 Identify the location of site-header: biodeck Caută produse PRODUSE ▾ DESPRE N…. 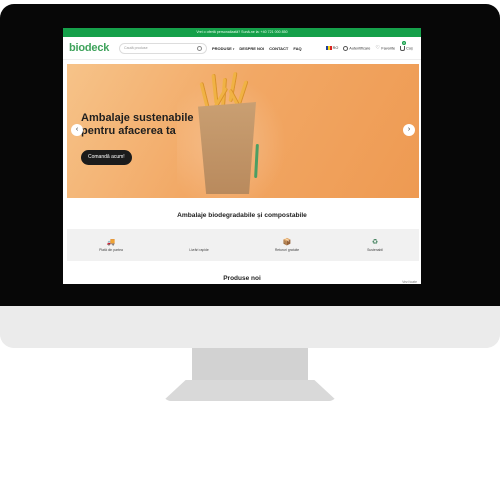
(242, 48).